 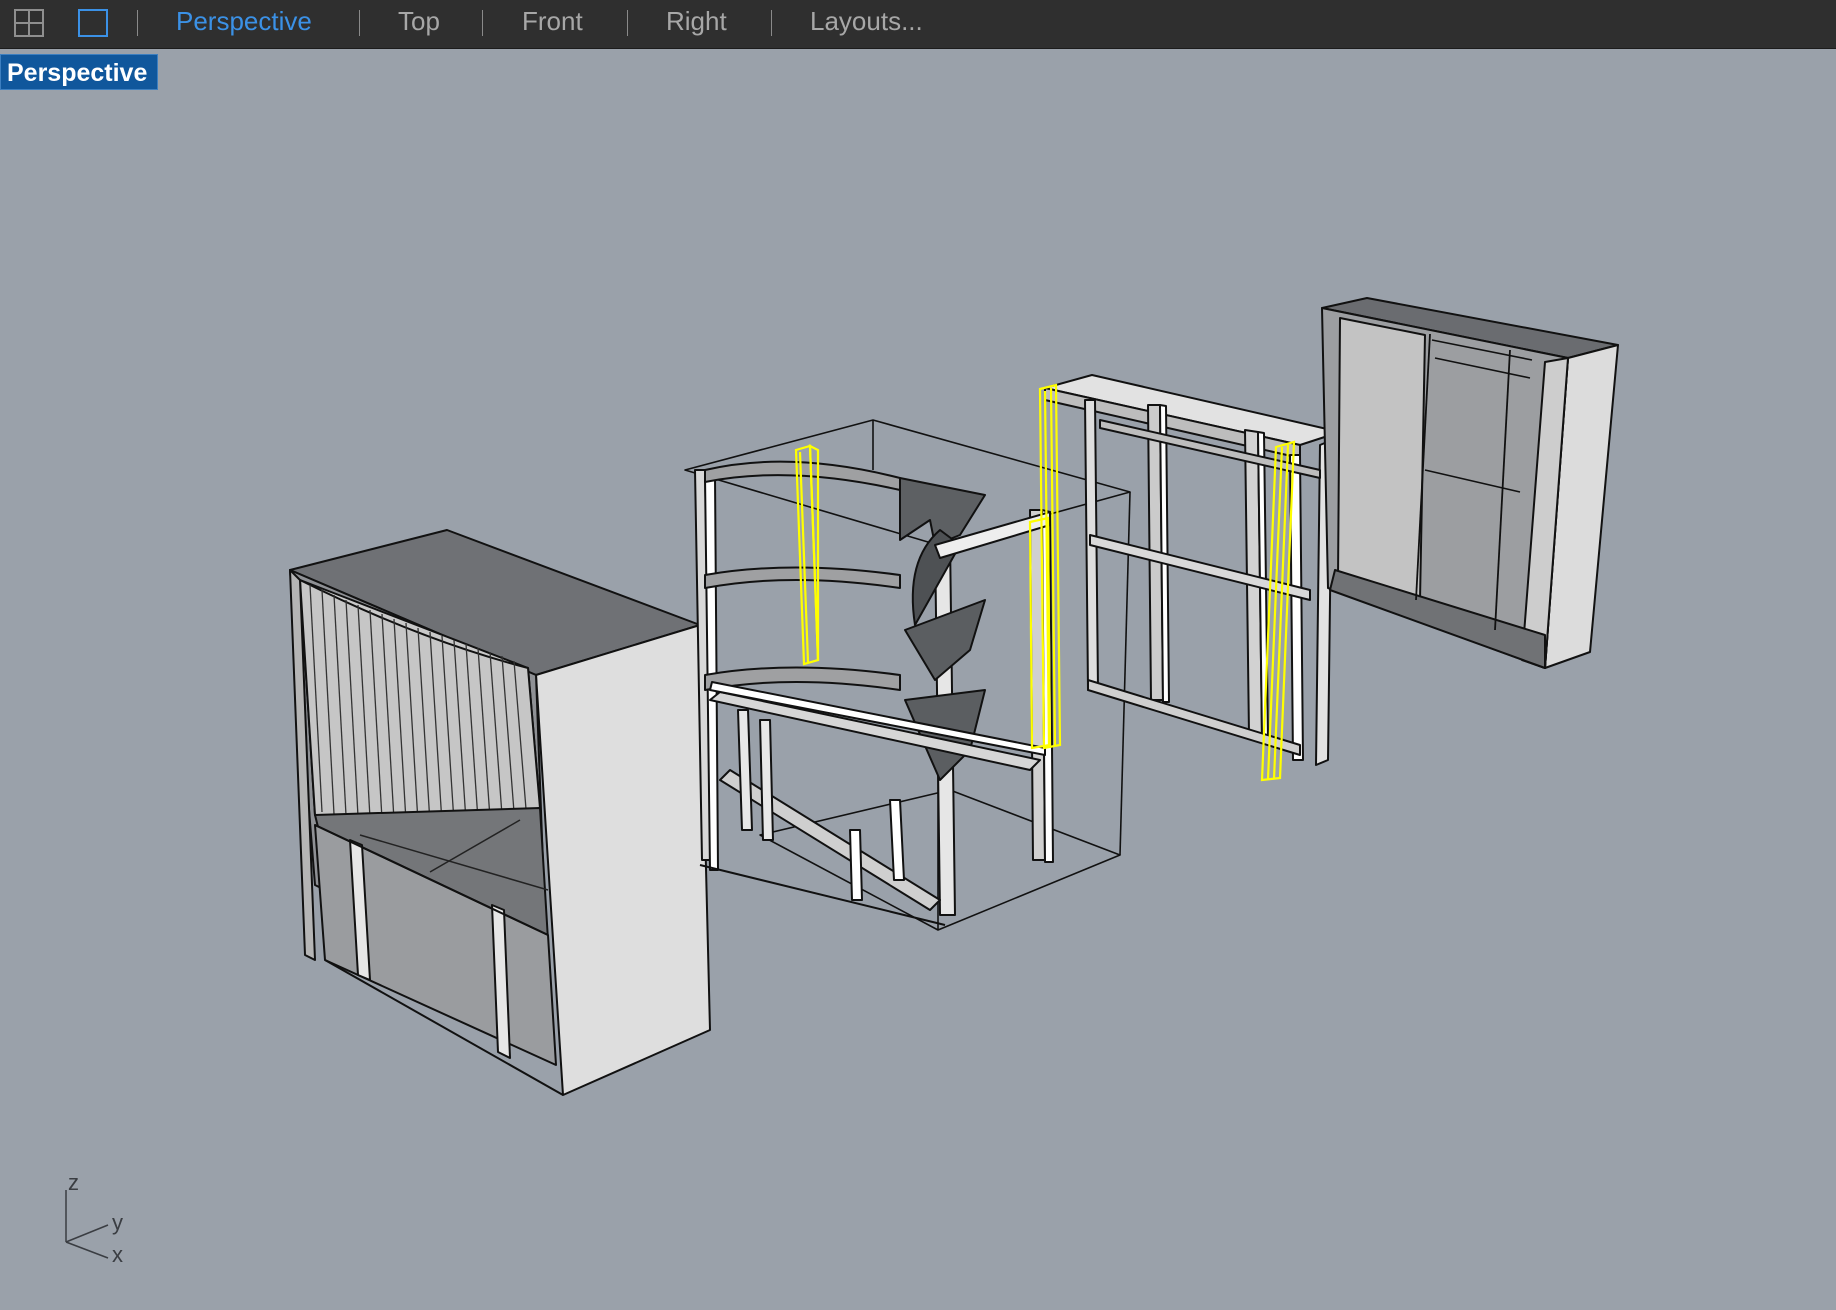 I want to click on viewport-title: Perspective, so click(x=79, y=72).